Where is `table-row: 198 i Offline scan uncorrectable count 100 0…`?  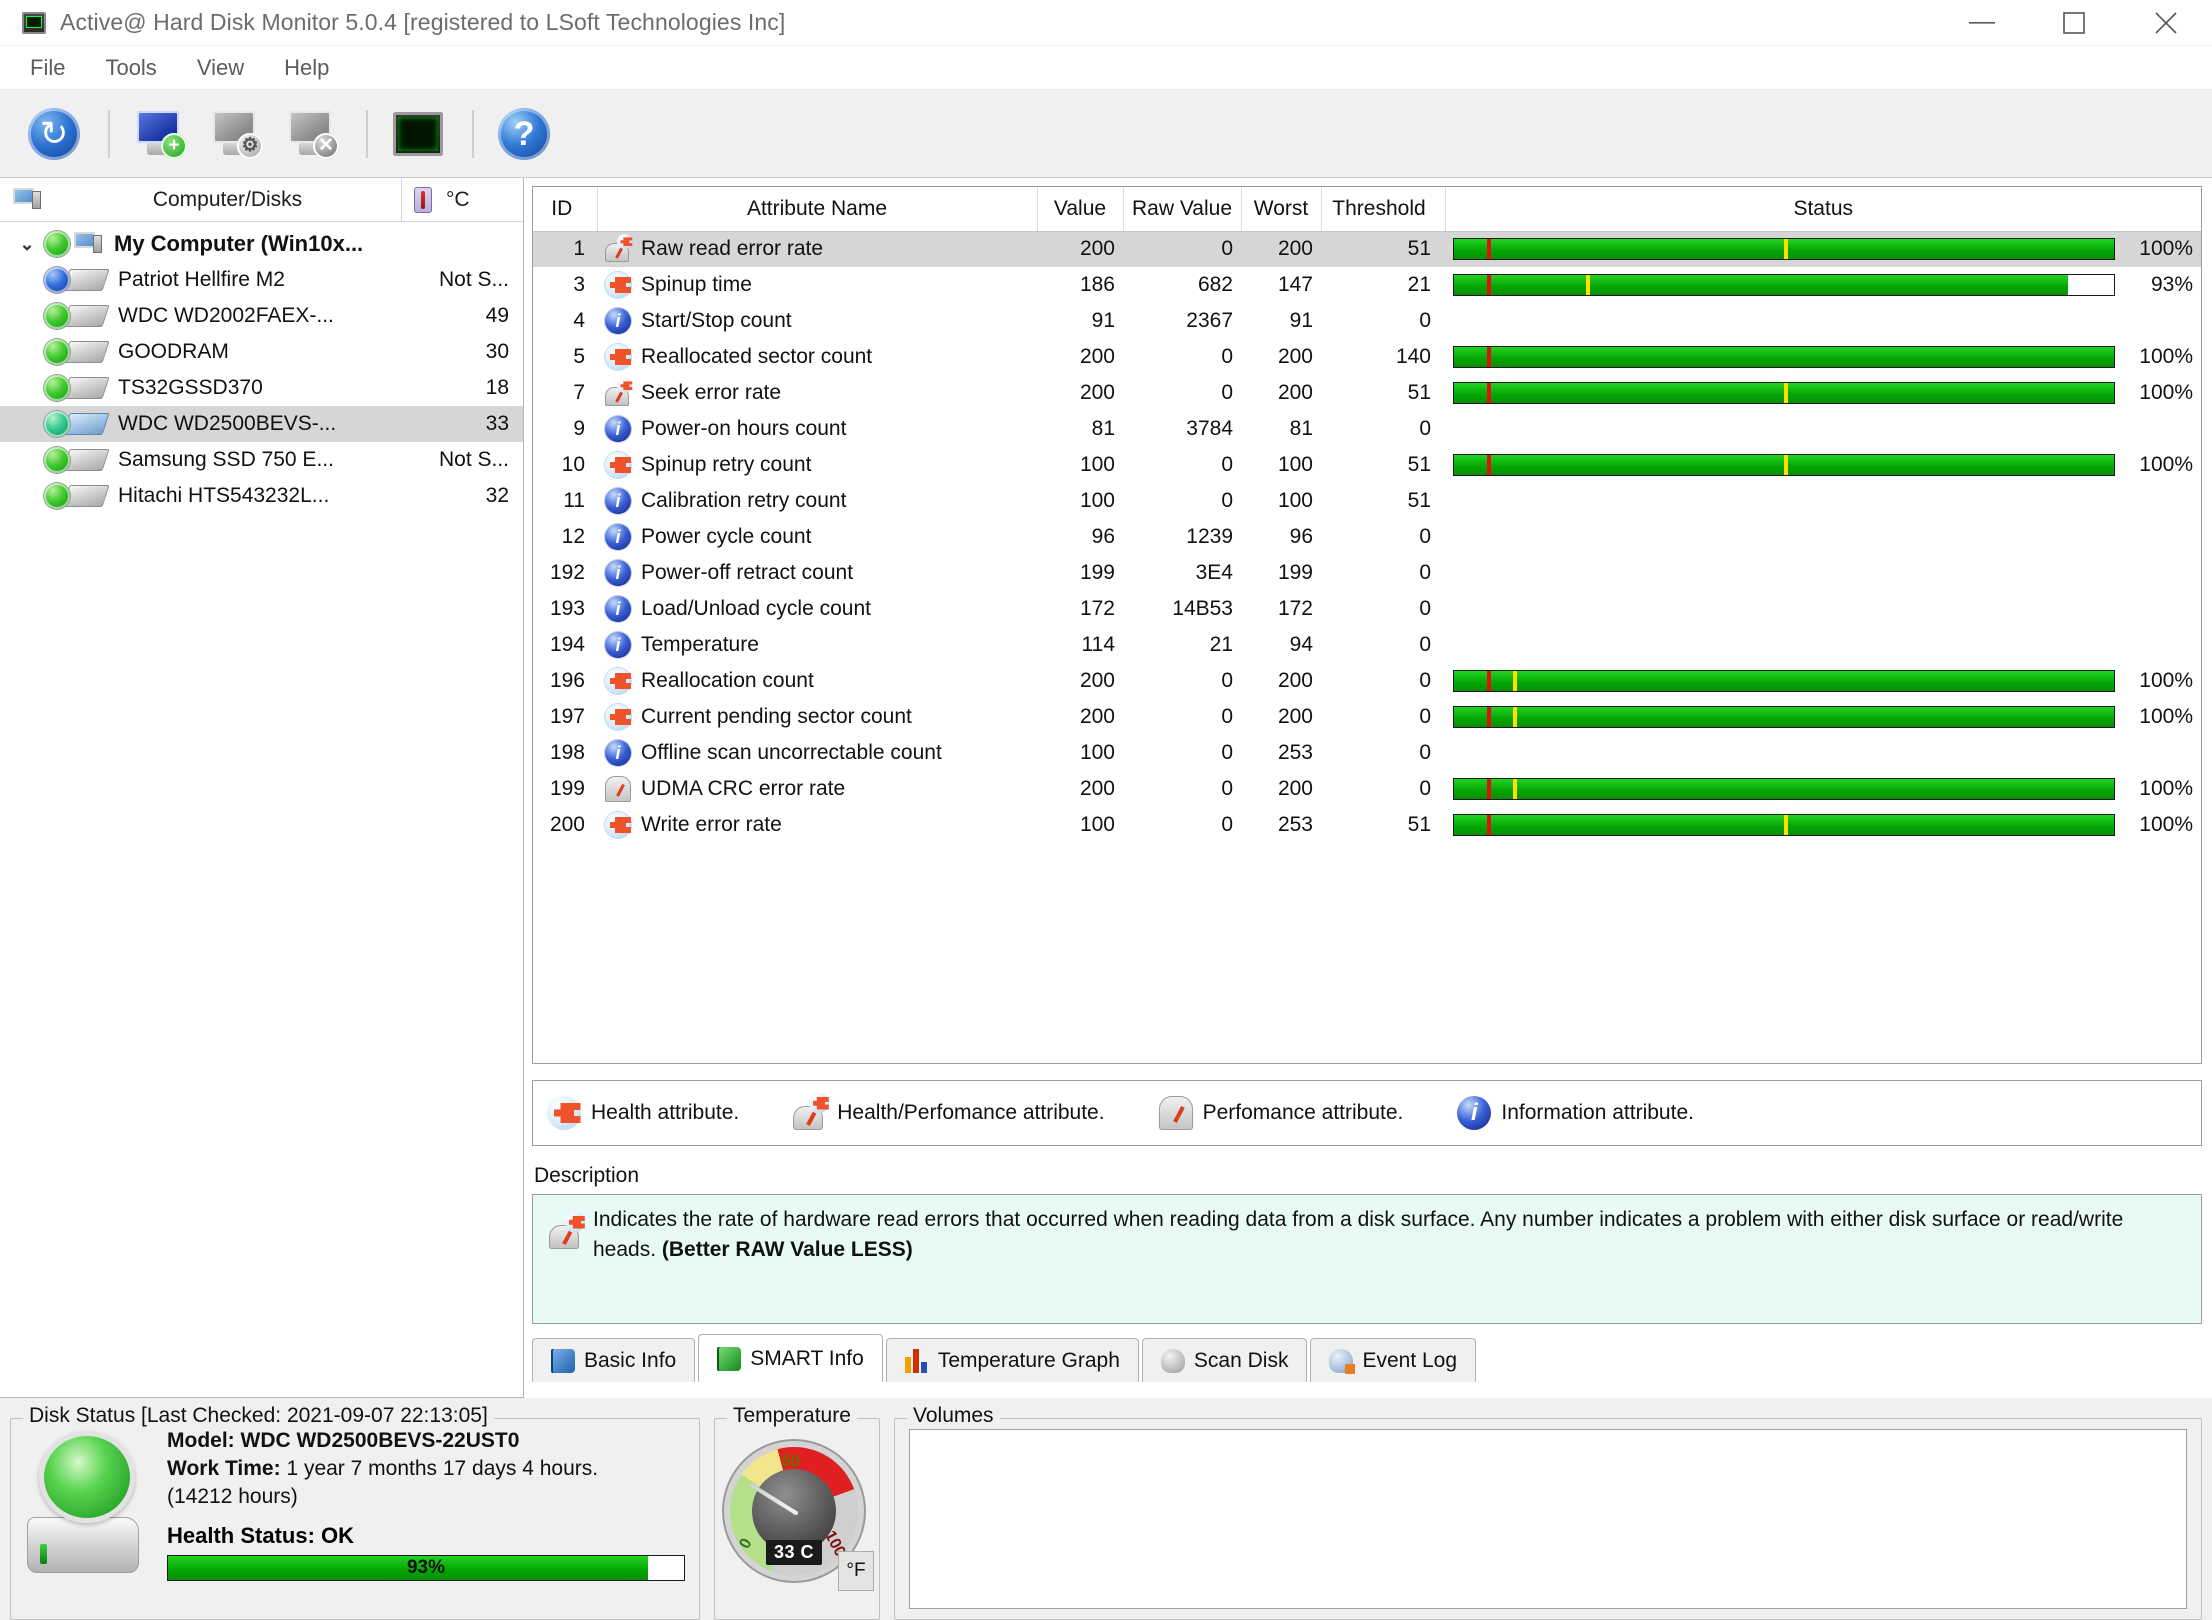 table-row: 198 i Offline scan uncorrectable count 100 0… is located at coordinates (1367, 753).